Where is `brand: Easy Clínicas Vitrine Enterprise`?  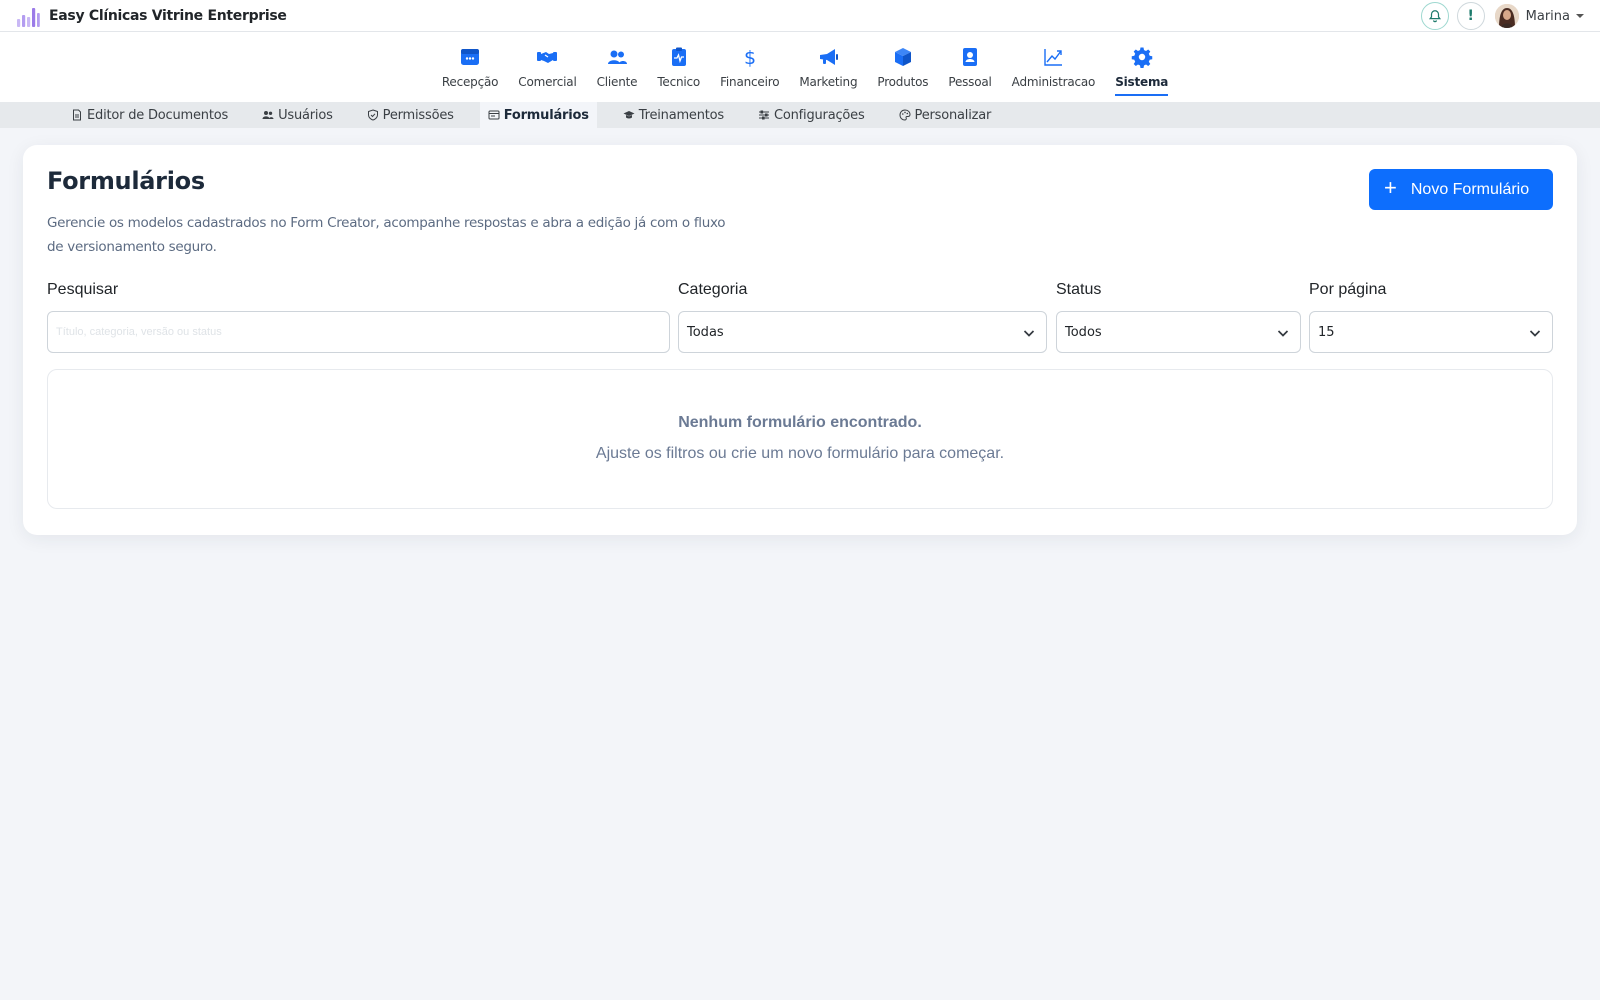
brand: Easy Clínicas Vitrine Enterprise is located at coordinates (151, 16).